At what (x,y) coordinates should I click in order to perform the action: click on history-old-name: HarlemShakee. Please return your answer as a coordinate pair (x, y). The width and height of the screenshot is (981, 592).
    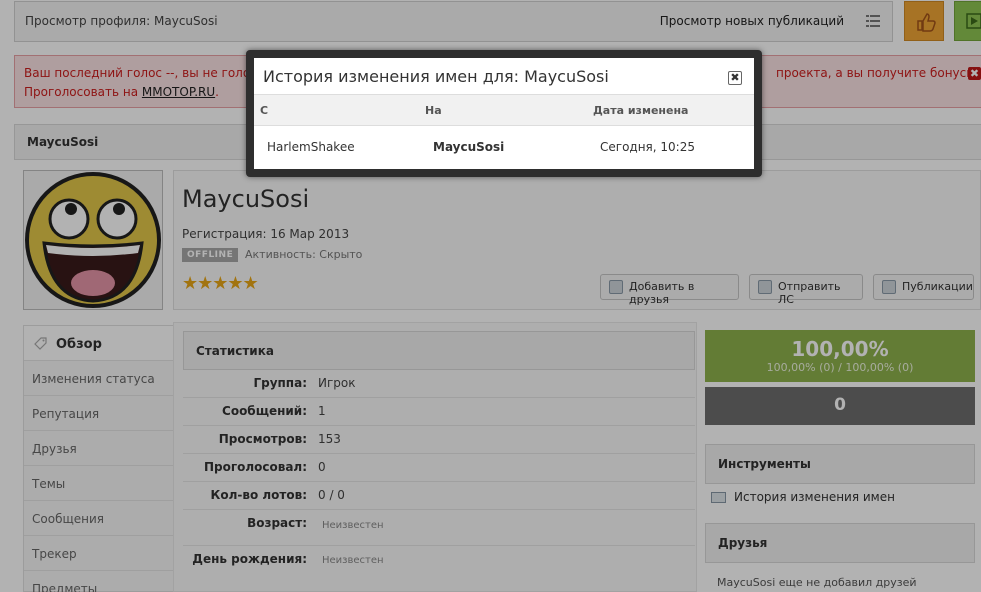
    Looking at the image, I should click on (311, 147).